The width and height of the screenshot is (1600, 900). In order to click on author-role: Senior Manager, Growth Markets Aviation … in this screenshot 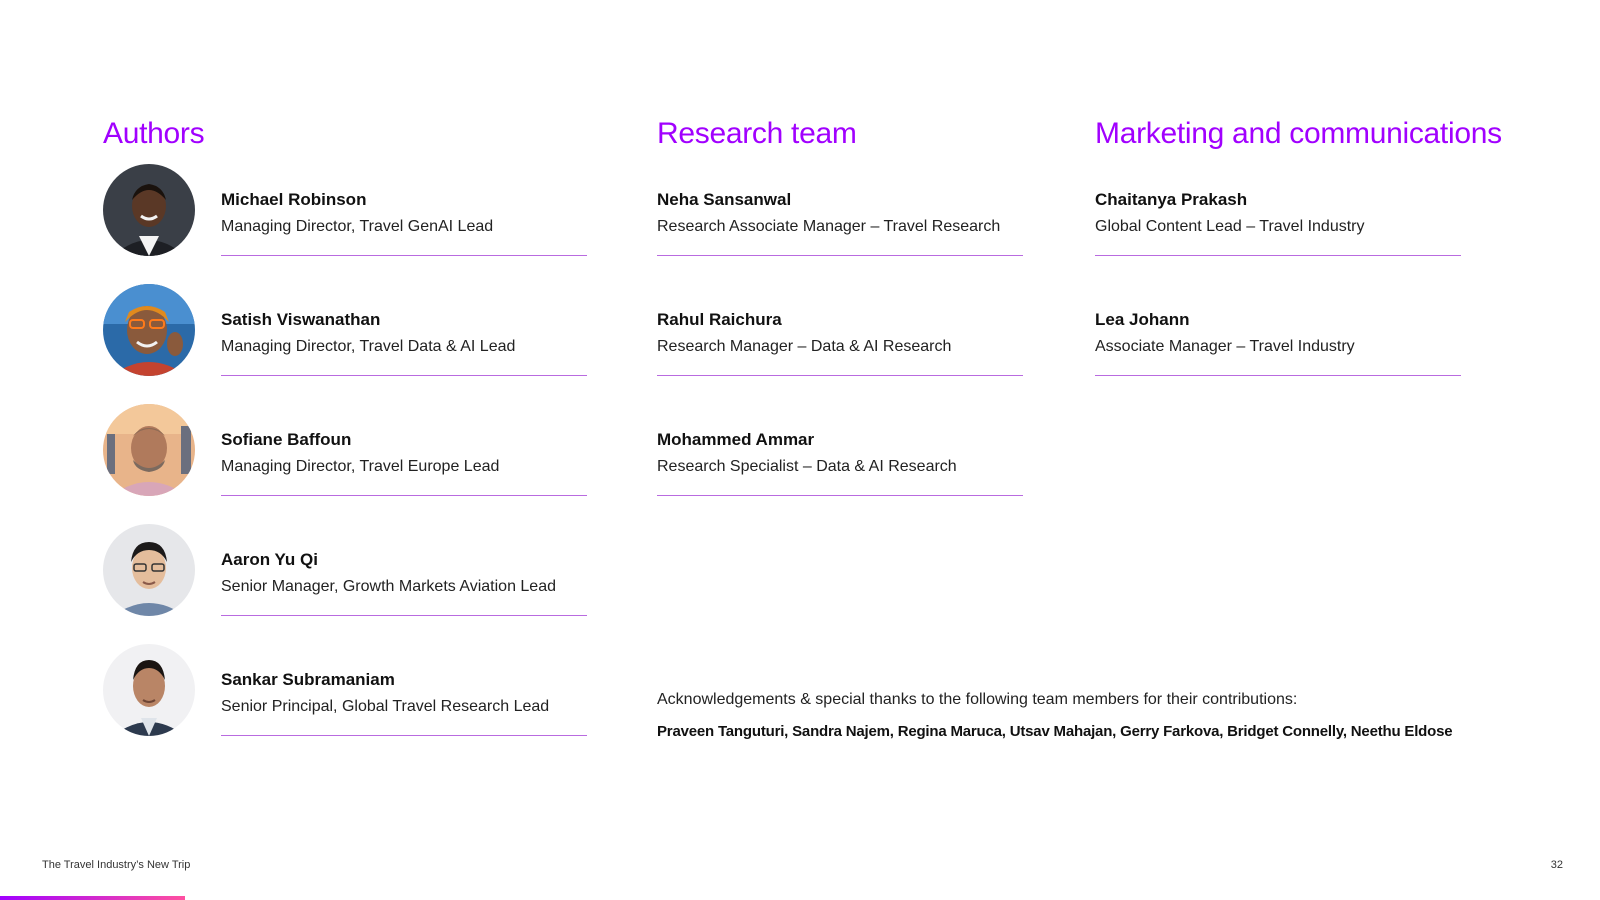, I will do `click(388, 586)`.